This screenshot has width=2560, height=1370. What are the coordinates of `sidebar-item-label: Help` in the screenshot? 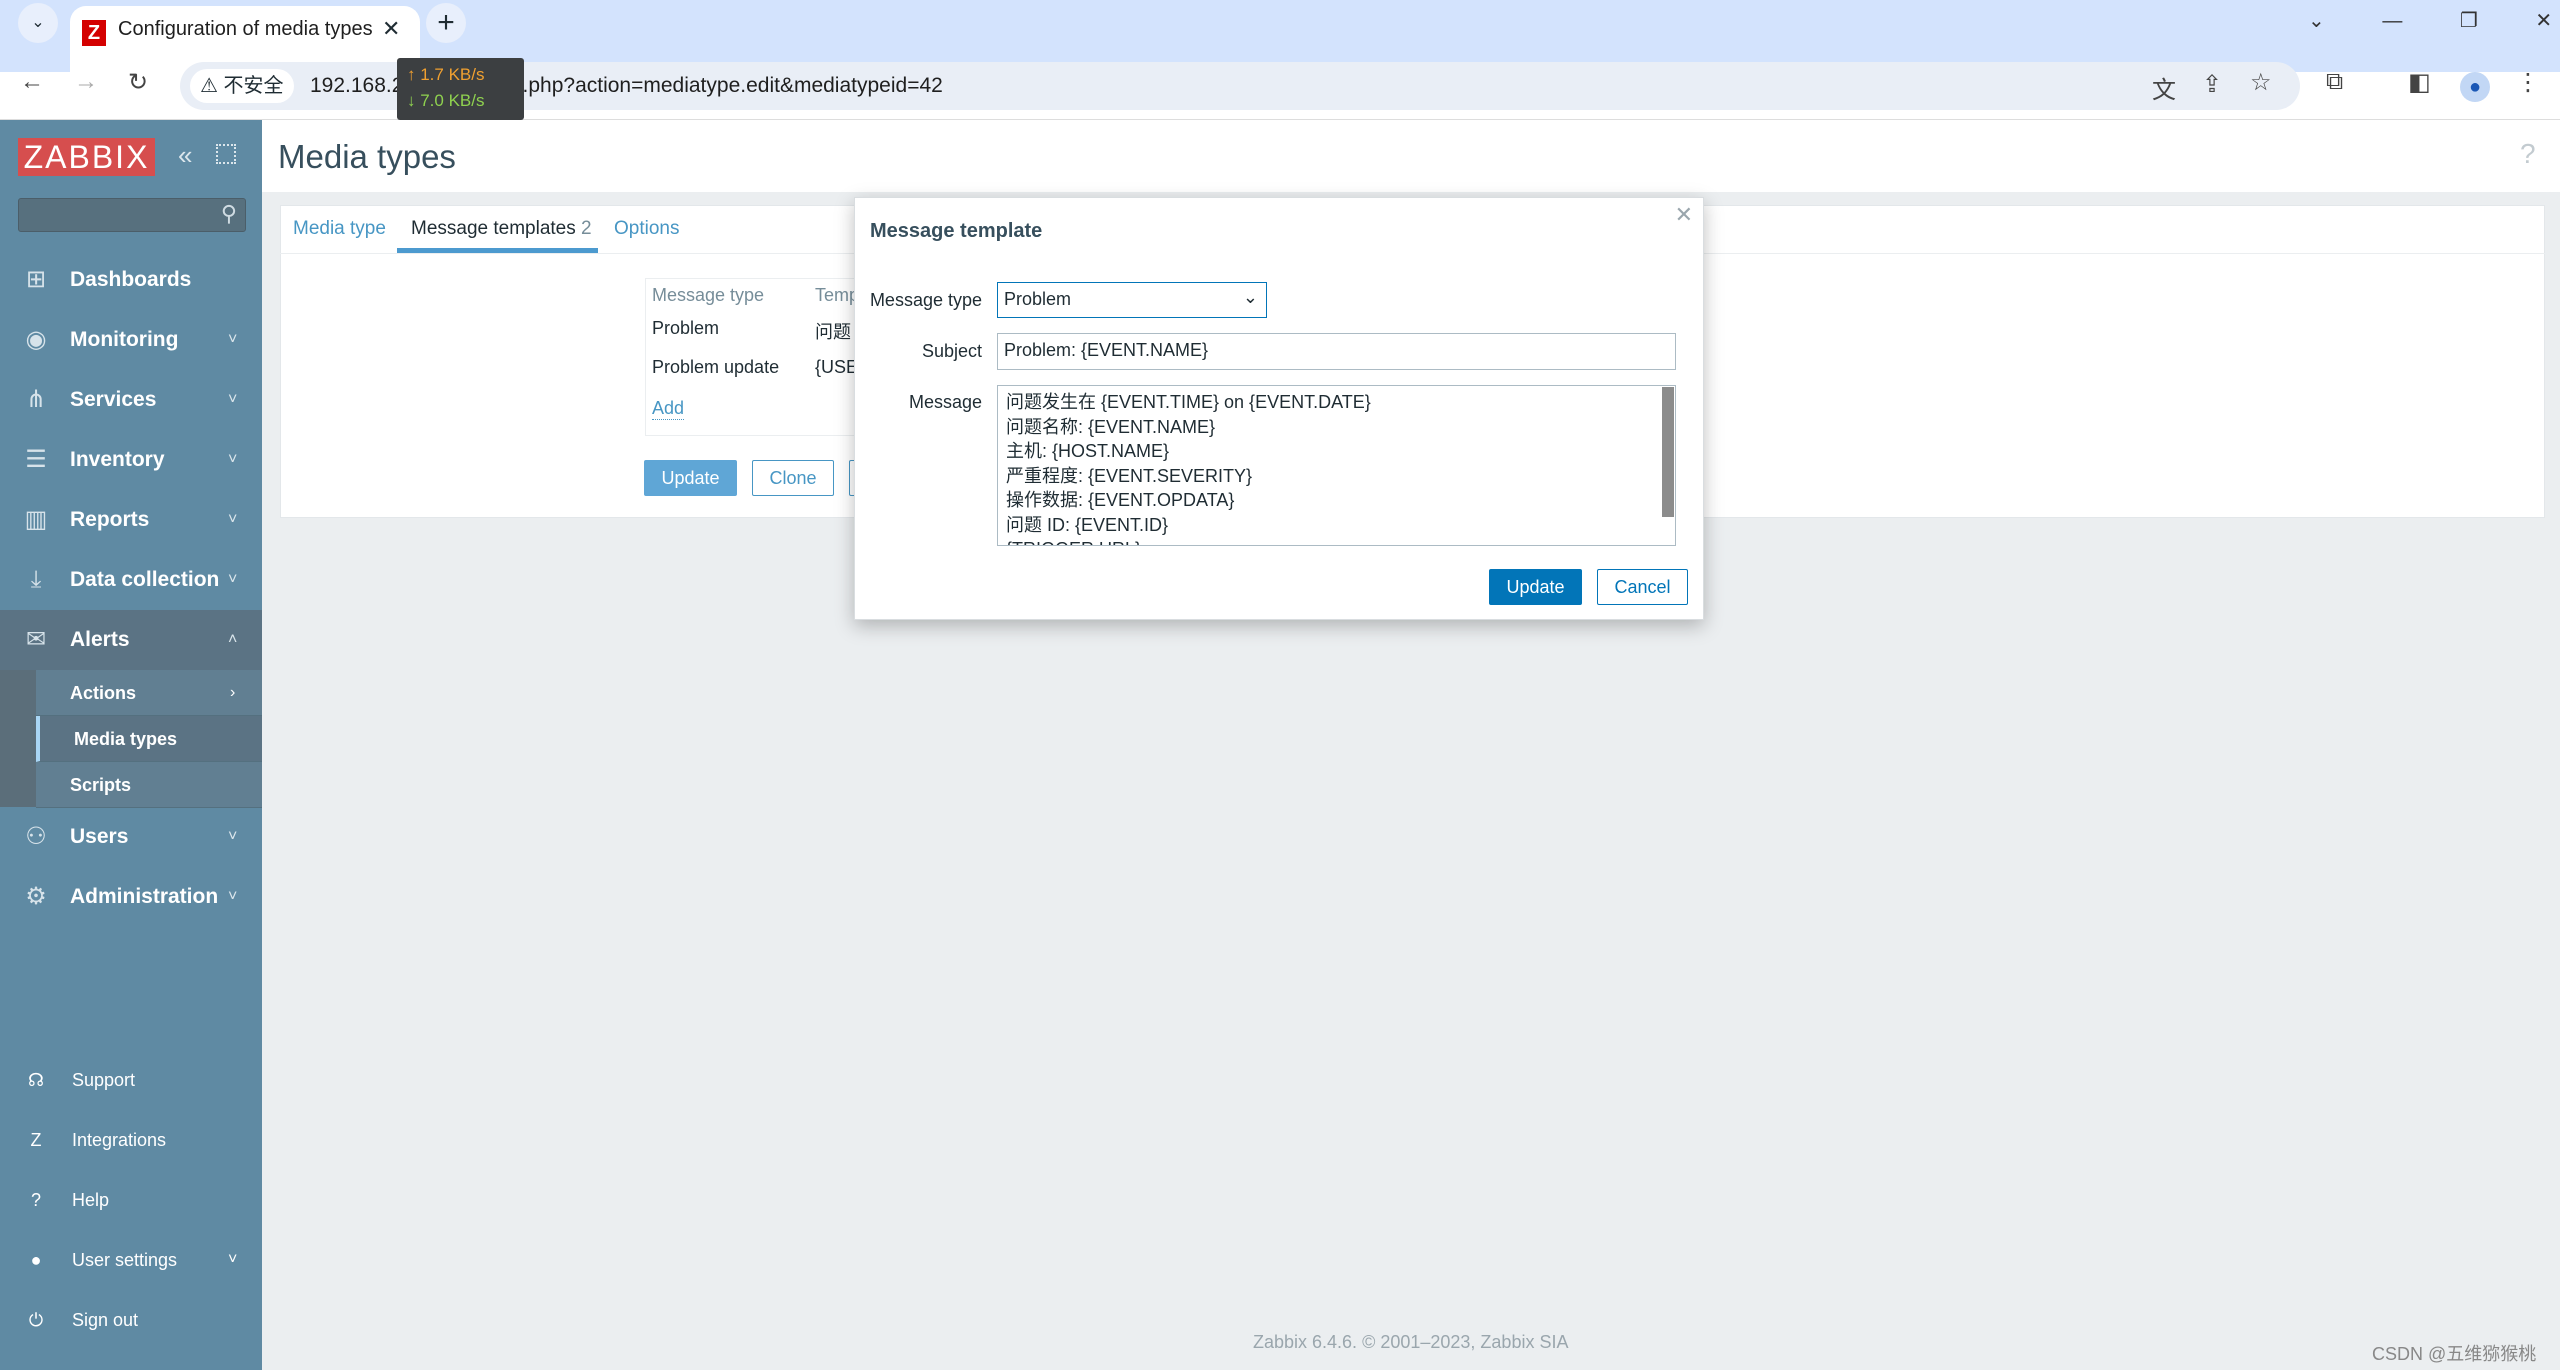 It's located at (91, 1200).